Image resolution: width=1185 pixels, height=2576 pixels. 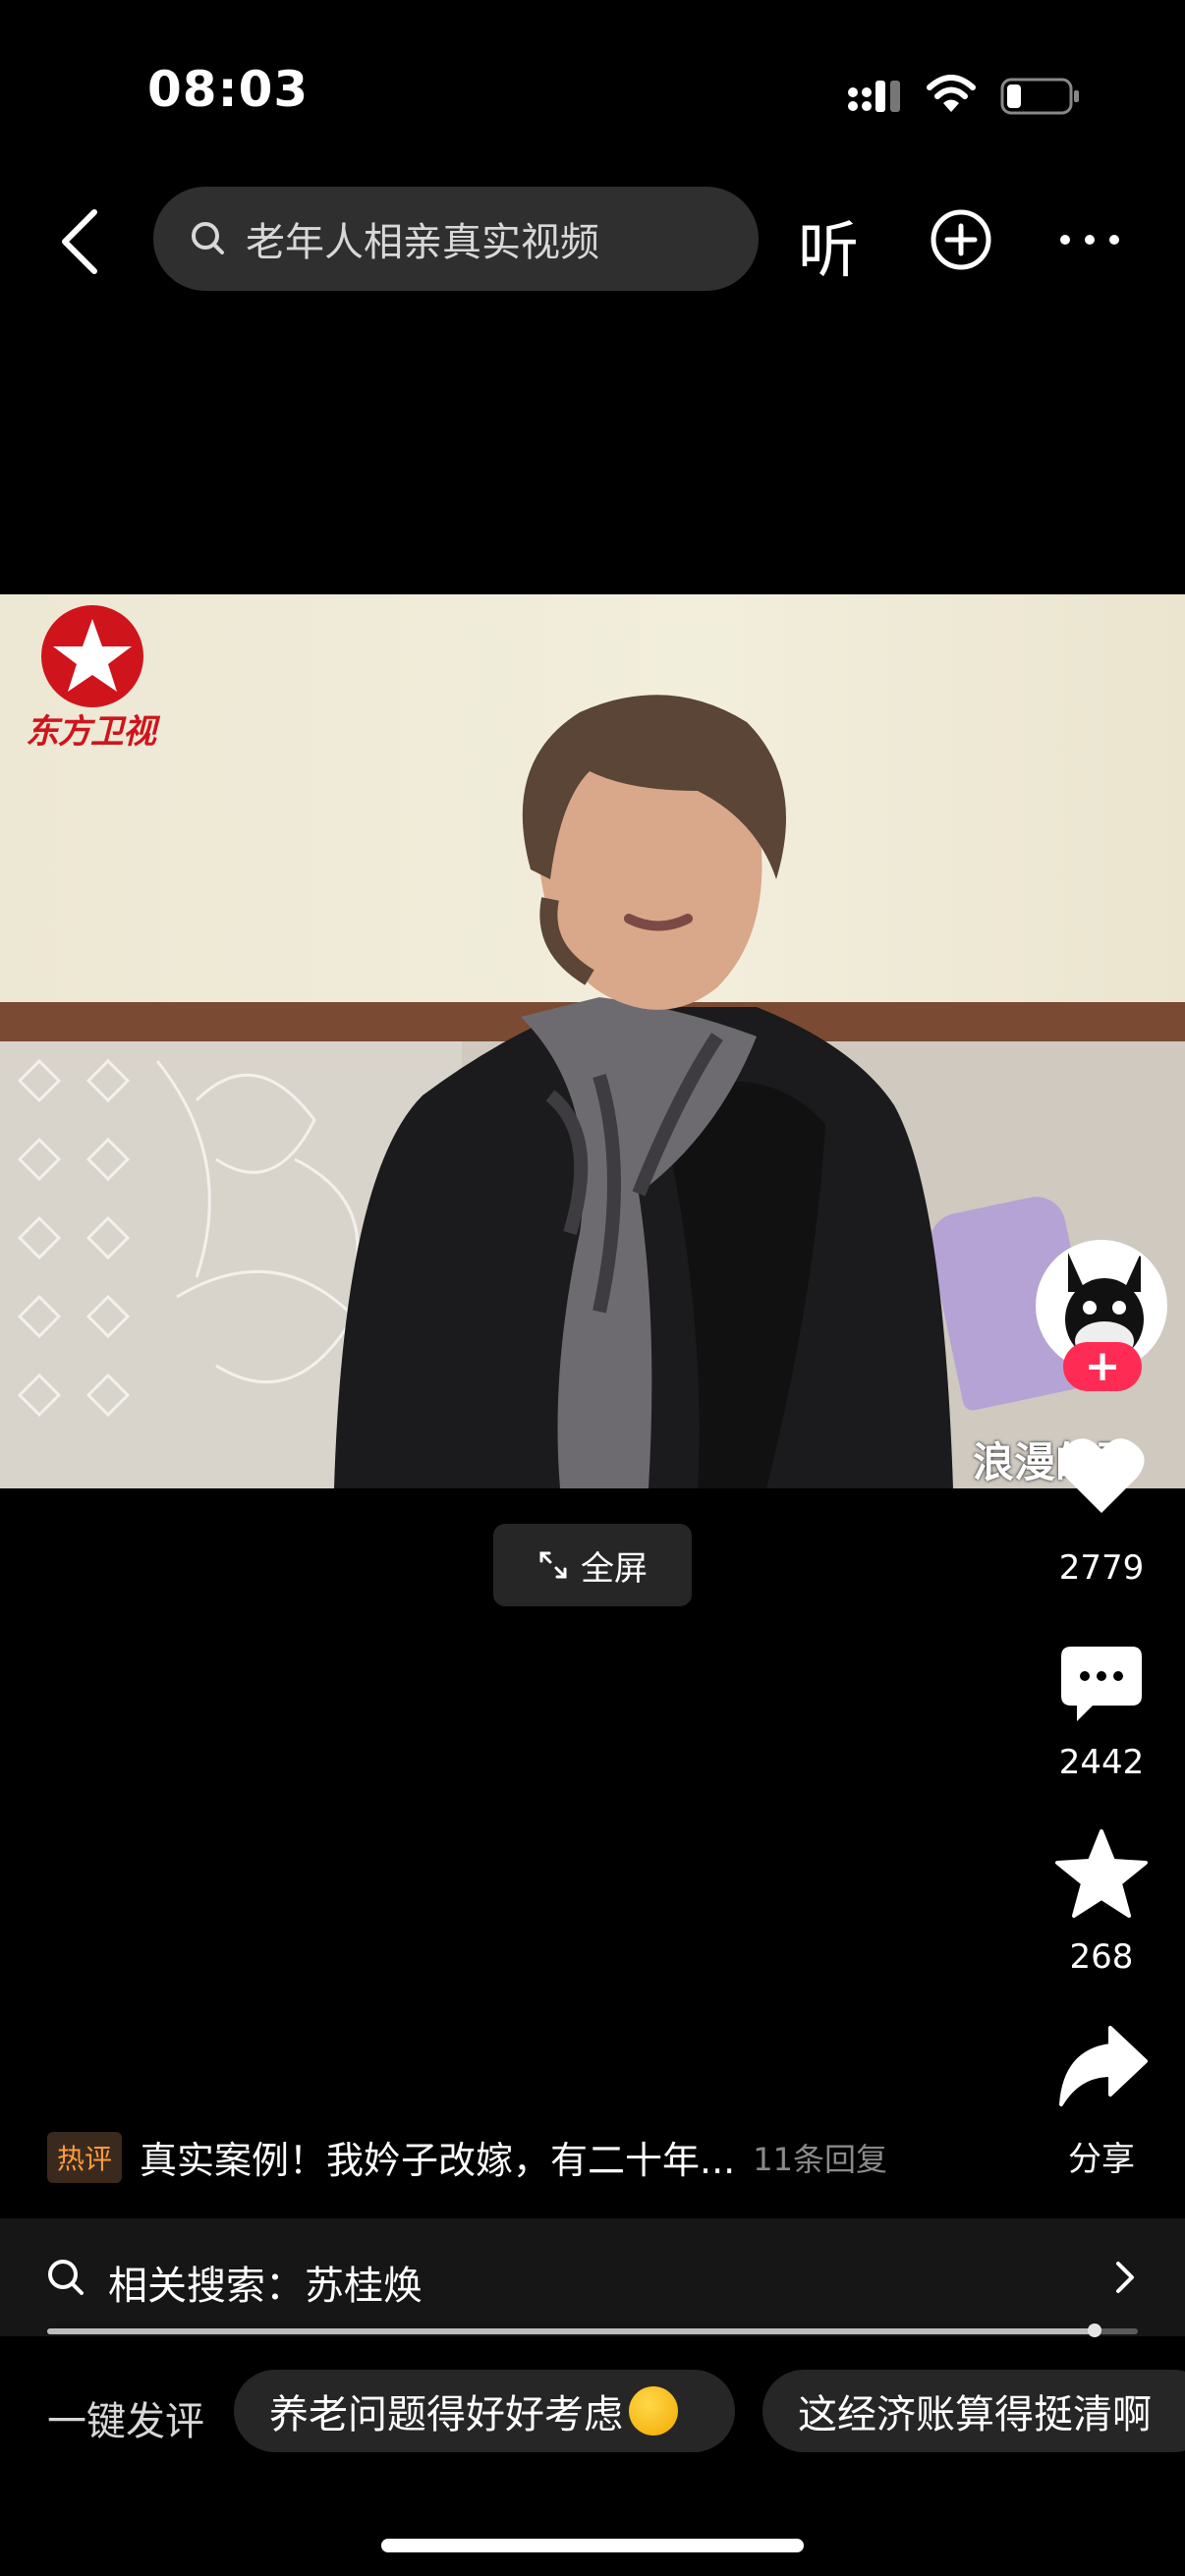 I want to click on wink-emoji-icon, so click(x=654, y=2411).